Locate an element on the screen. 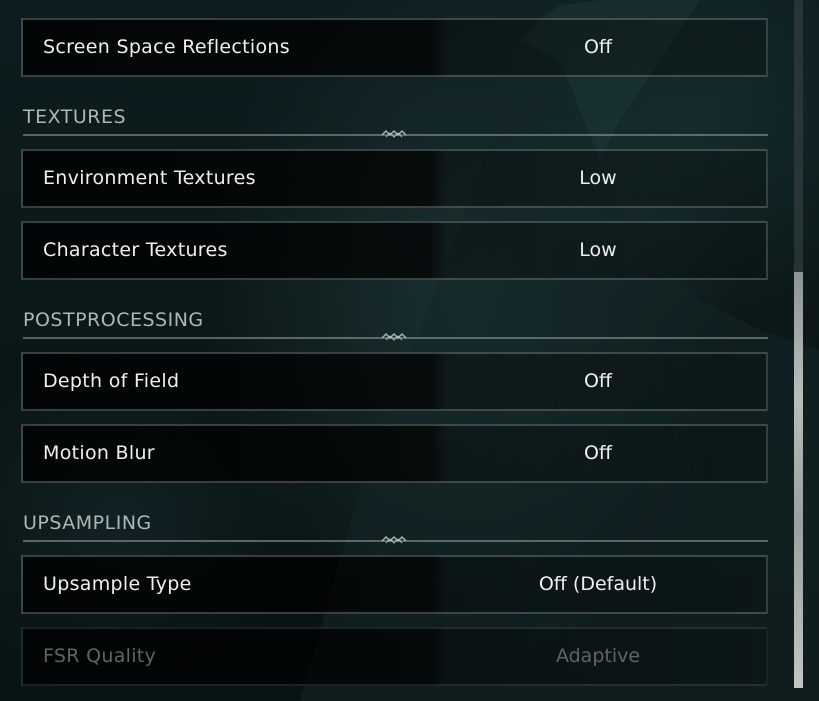  setting-value: Adaptive is located at coordinates (598, 656).